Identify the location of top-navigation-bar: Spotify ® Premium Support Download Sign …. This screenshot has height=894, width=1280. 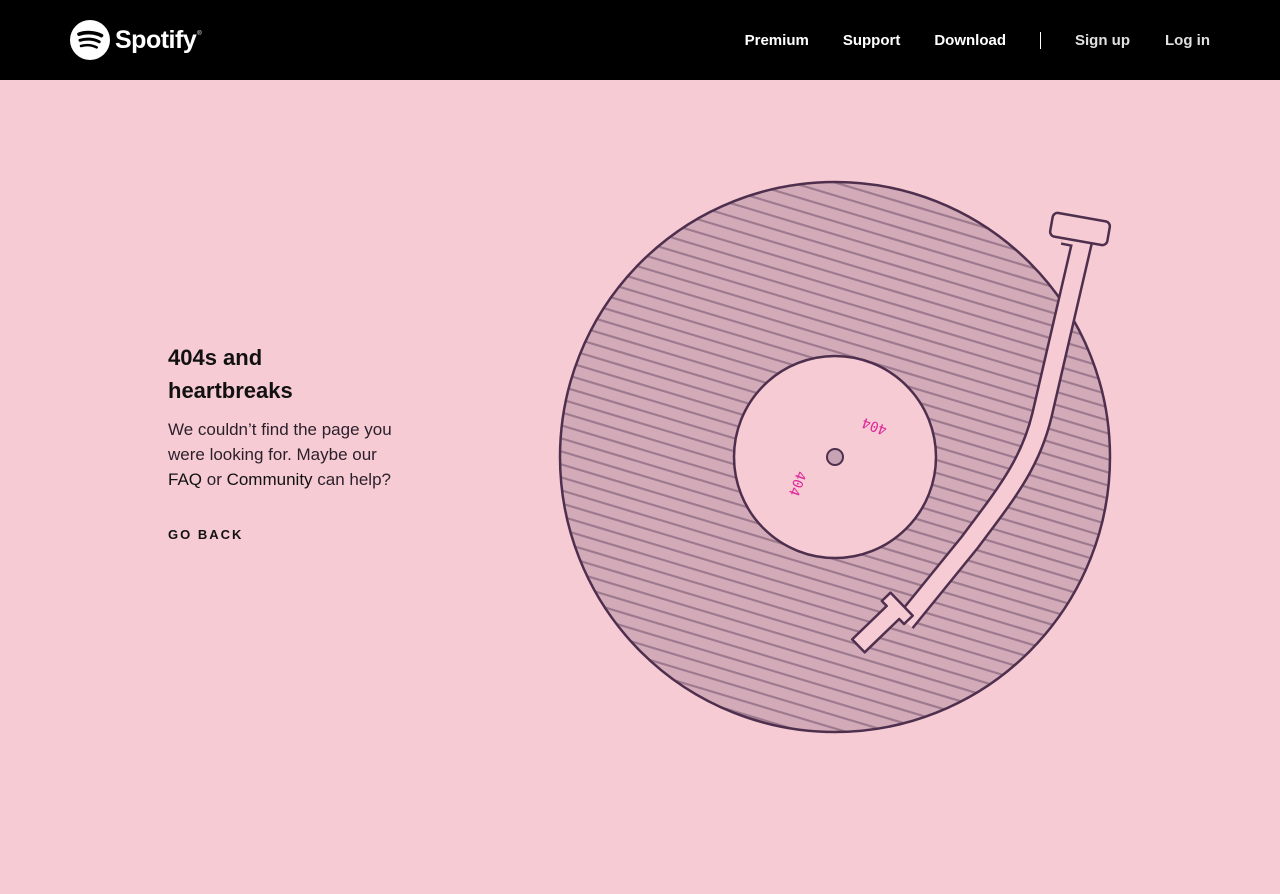
(640, 40).